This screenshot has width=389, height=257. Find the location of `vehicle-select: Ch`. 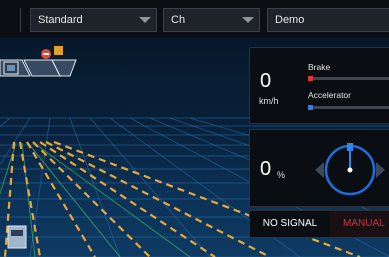

vehicle-select: Ch is located at coordinates (211, 20).